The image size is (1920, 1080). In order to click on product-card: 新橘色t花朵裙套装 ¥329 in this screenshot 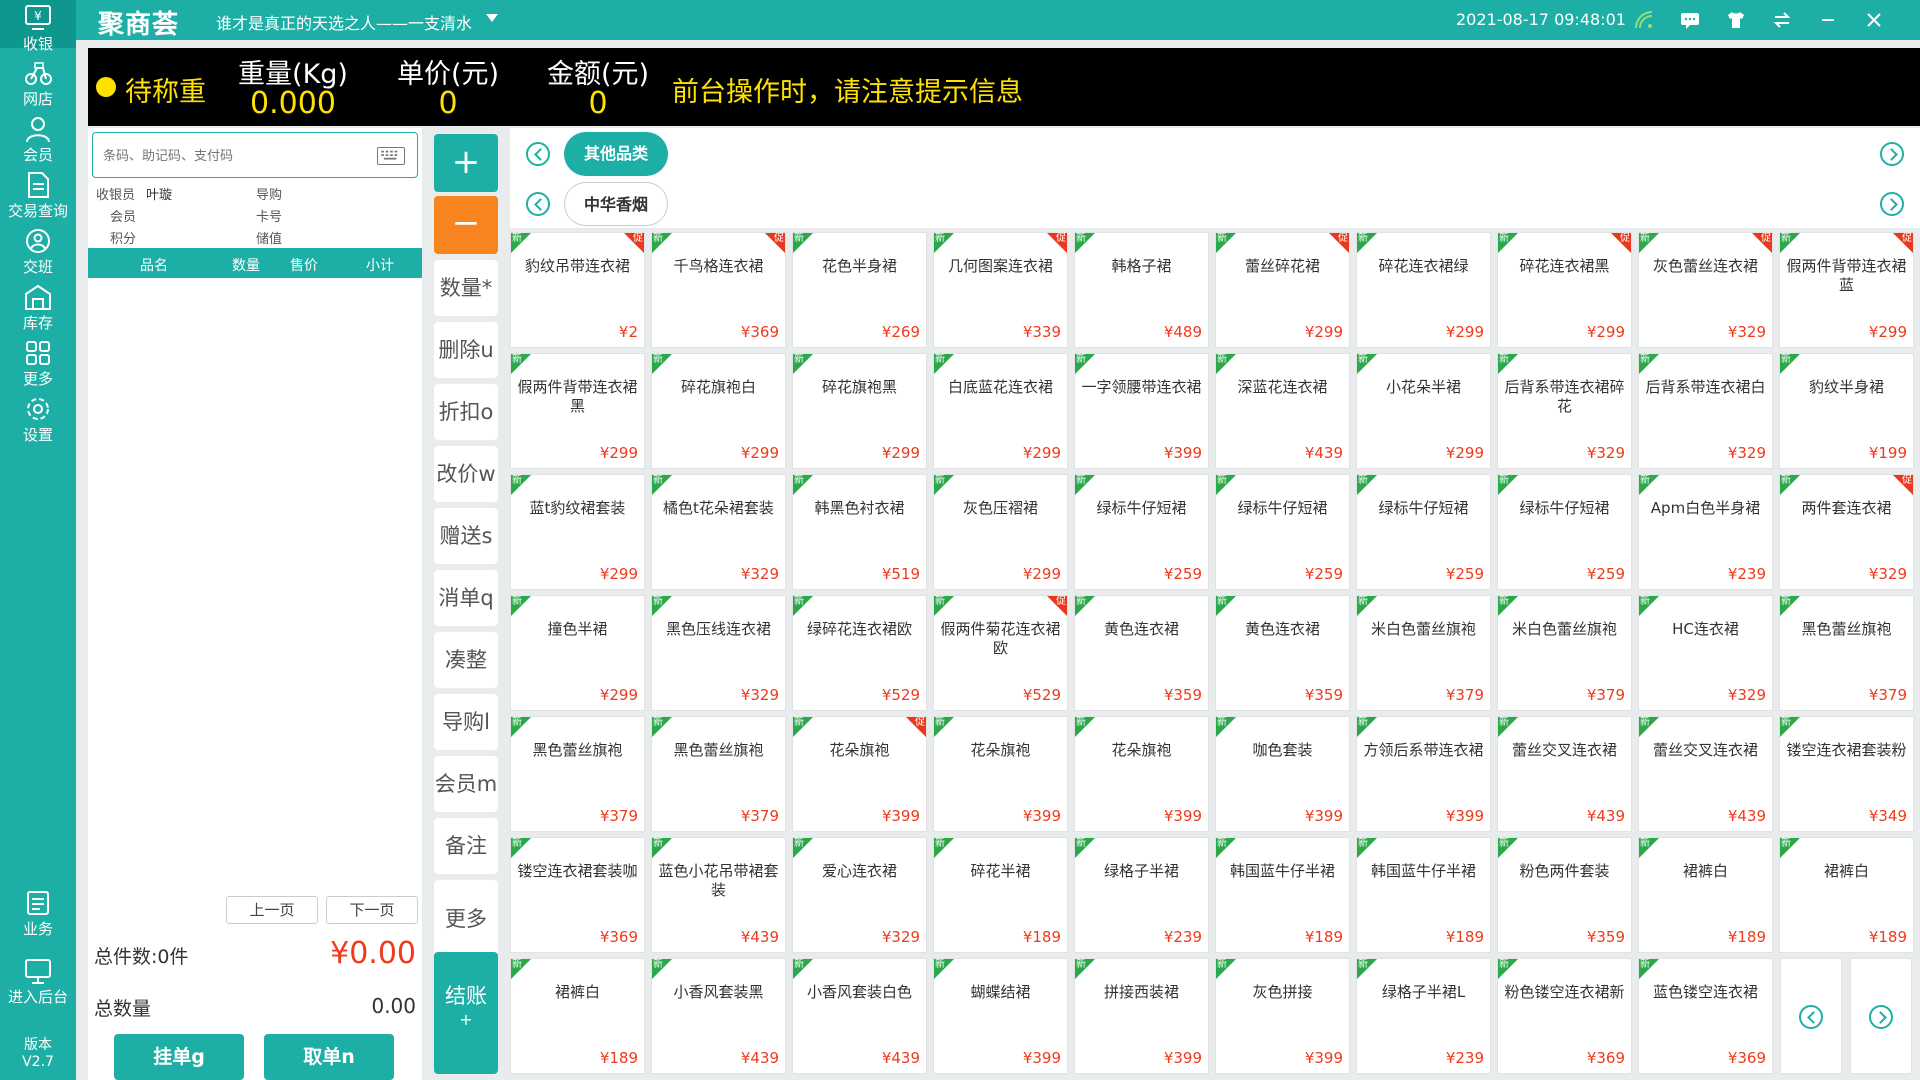, I will do `click(718, 532)`.